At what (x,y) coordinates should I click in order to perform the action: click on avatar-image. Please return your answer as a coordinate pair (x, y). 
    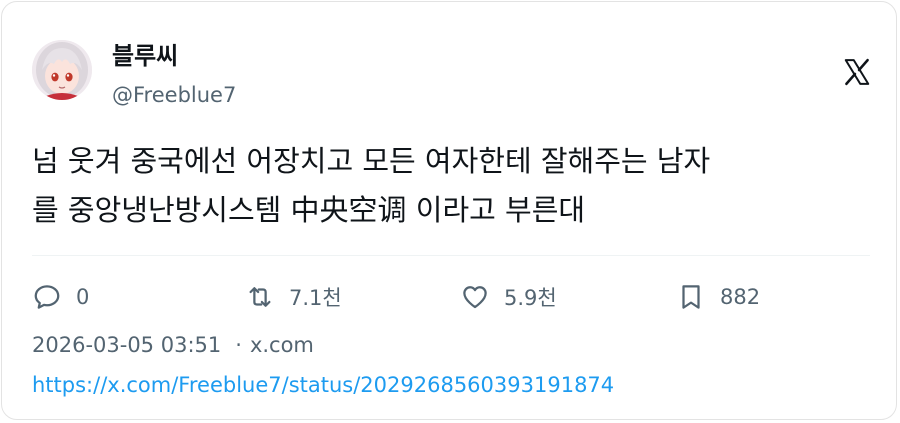
    Looking at the image, I should click on (62, 70).